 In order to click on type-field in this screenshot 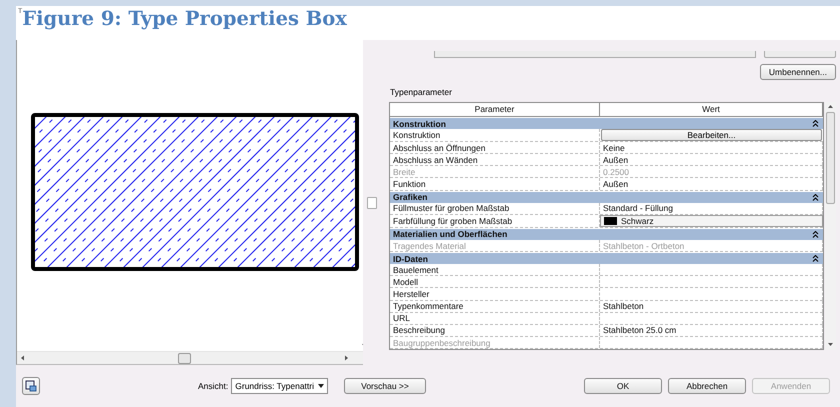, I will do `click(595, 54)`.